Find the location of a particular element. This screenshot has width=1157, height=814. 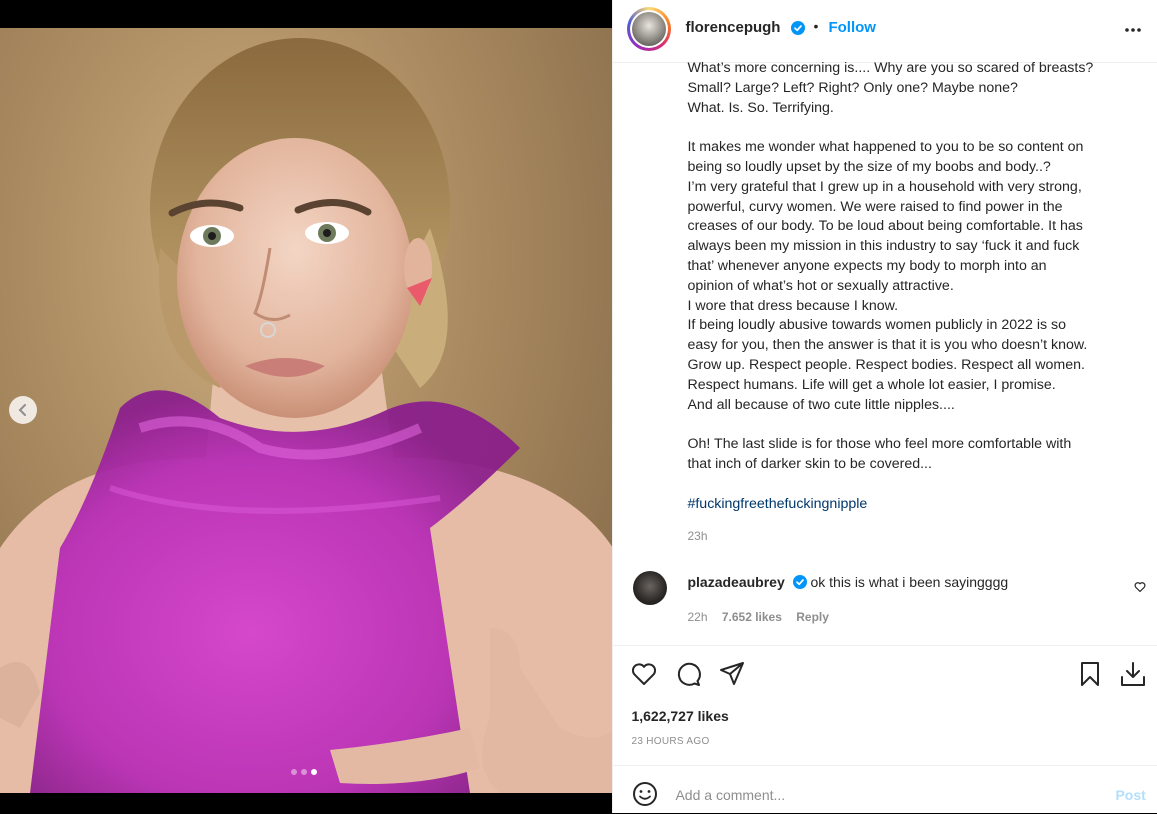

comment-meta: 22h 7.652 likes Reply is located at coordinates (763, 617).